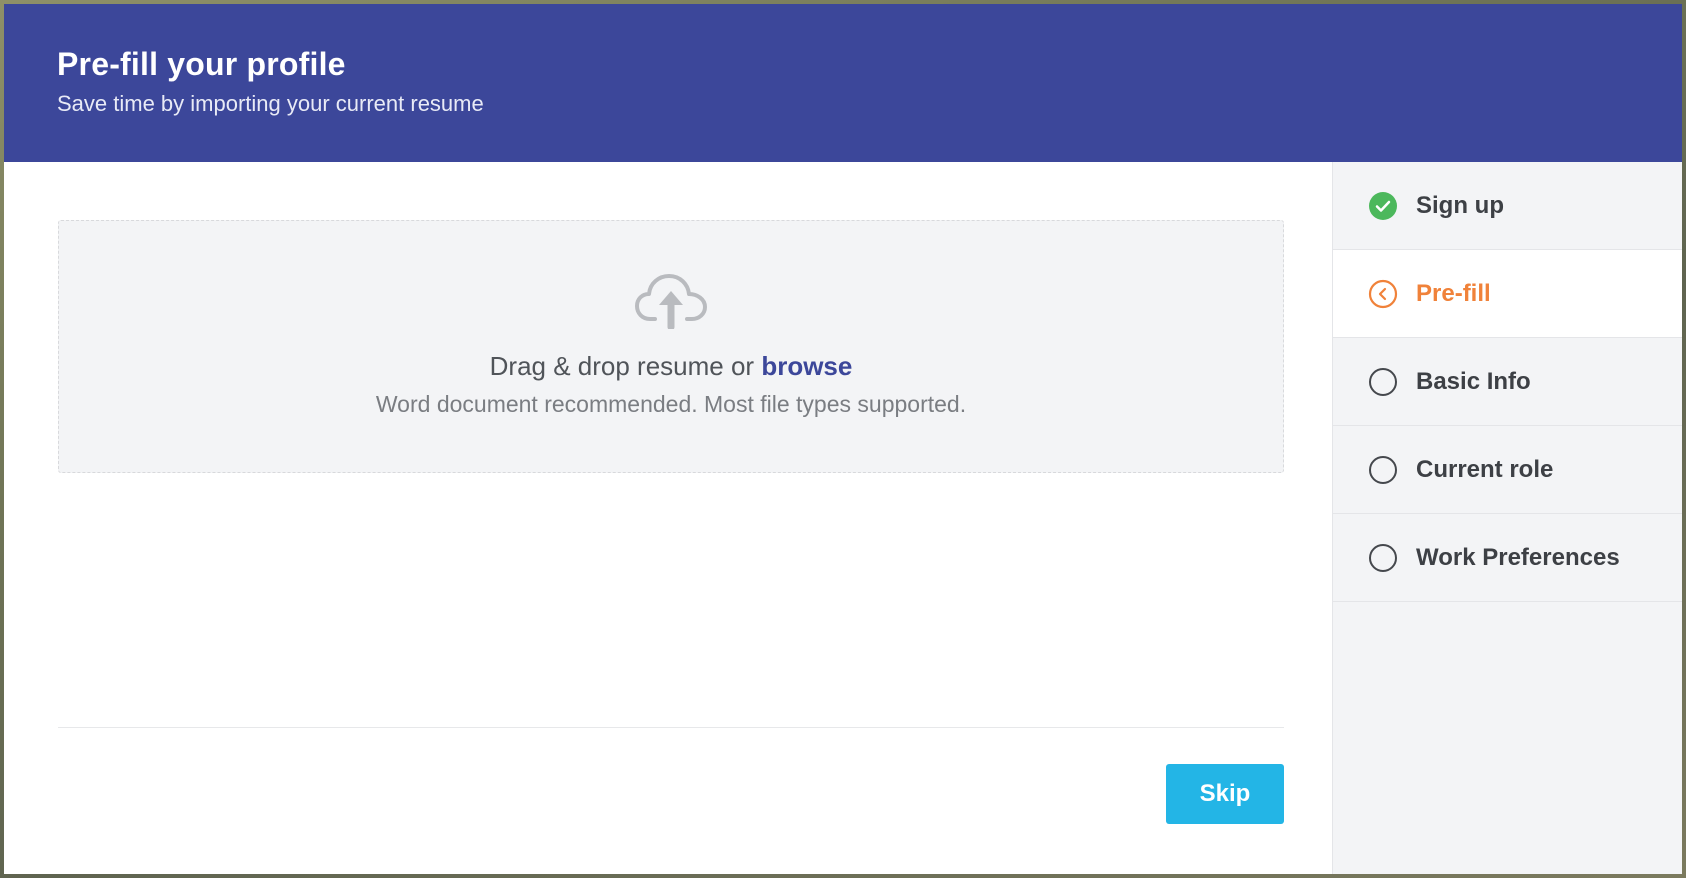  I want to click on skip-button: Skip, so click(1225, 794).